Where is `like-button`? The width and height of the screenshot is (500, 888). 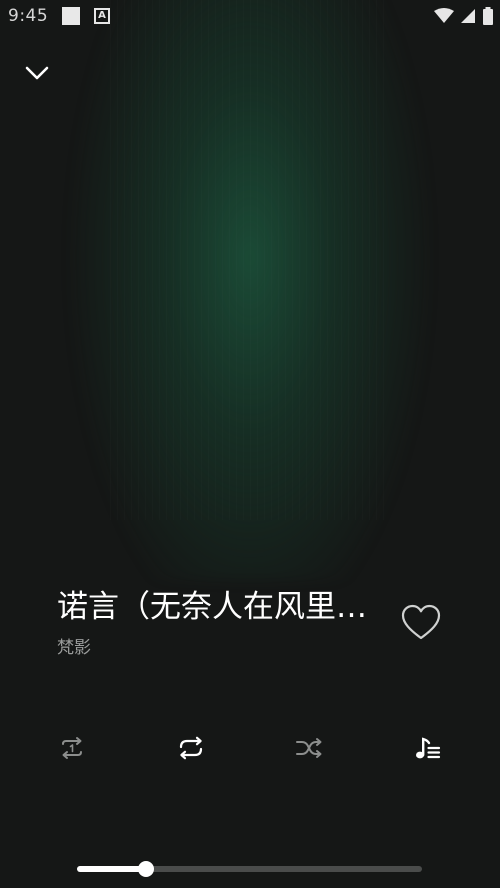 like-button is located at coordinates (421, 622).